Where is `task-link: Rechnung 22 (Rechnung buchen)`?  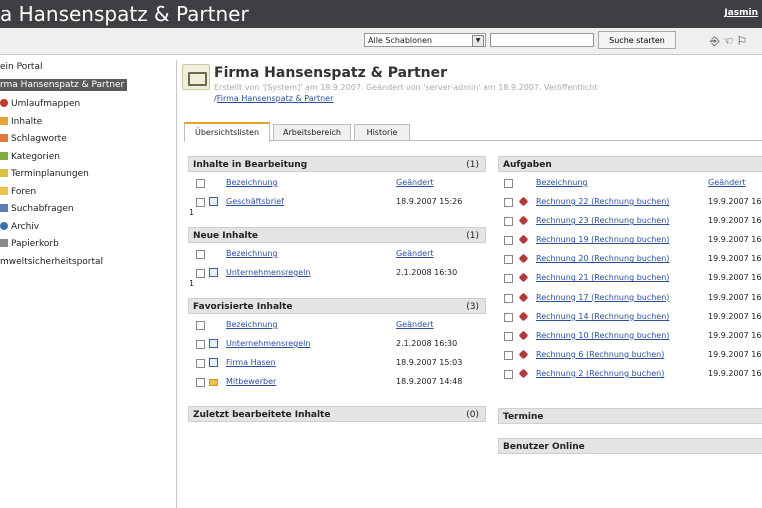
task-link: Rechnung 22 (Rechnung buchen) is located at coordinates (602, 202).